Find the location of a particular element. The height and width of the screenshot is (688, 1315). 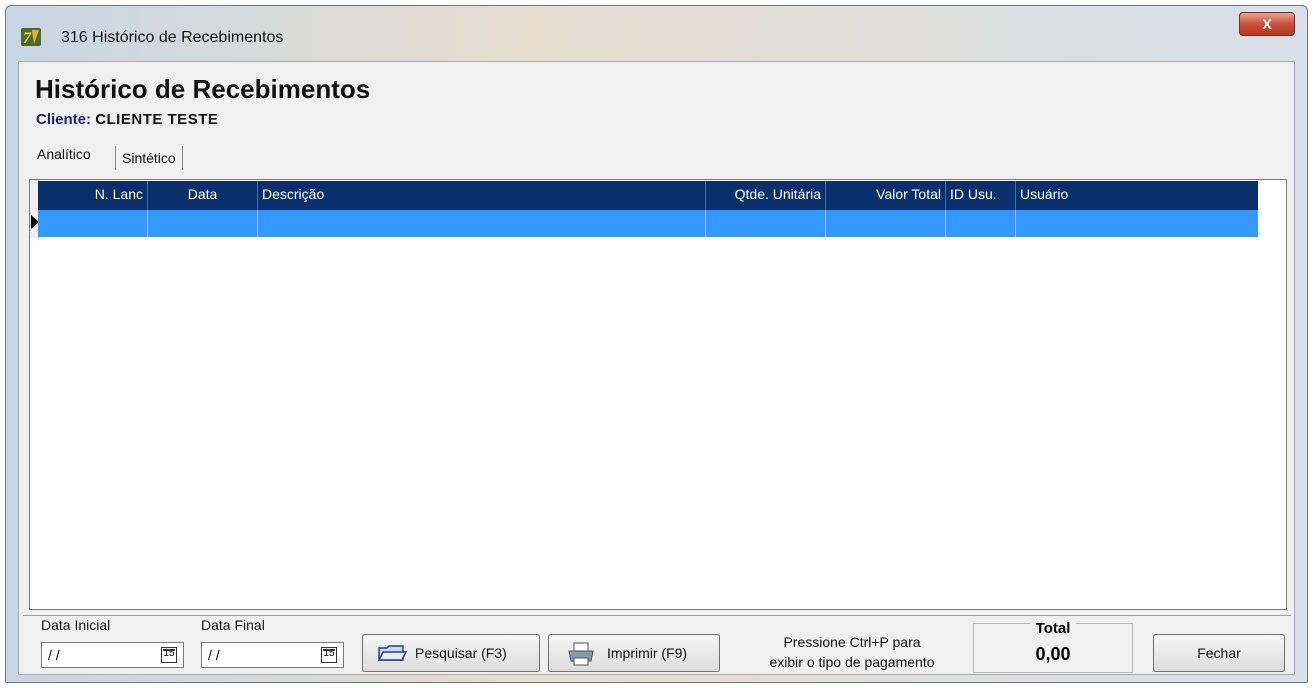

cell-usuario is located at coordinates (1137, 223).